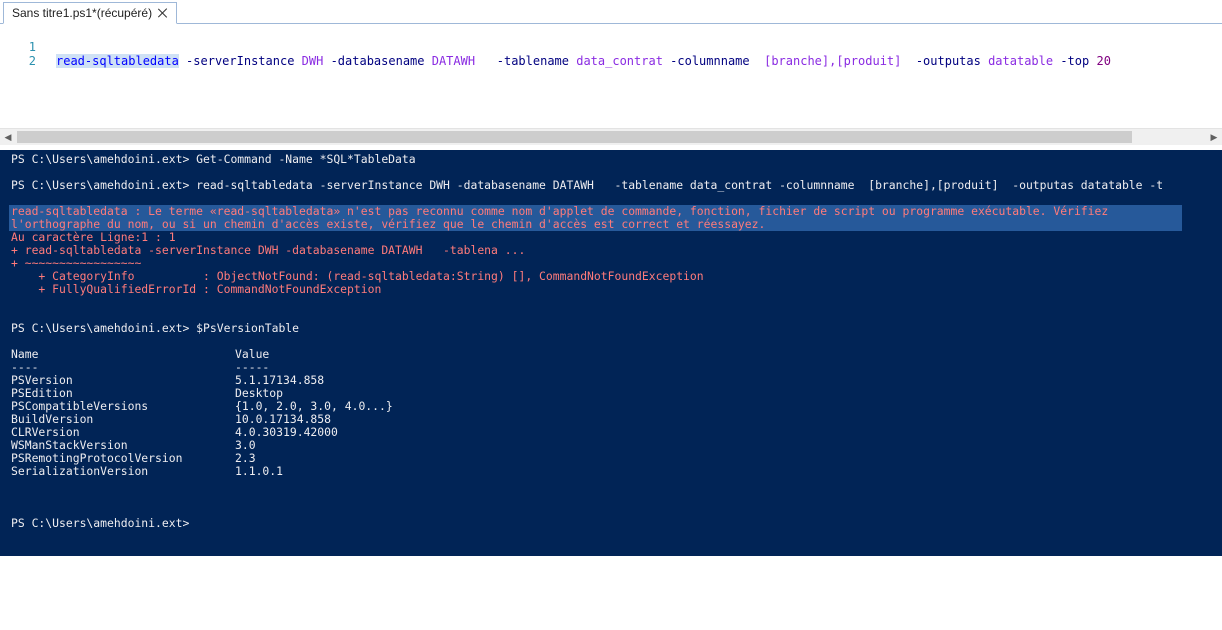  What do you see at coordinates (1075, 61) in the screenshot?
I see `token-param: -top` at bounding box center [1075, 61].